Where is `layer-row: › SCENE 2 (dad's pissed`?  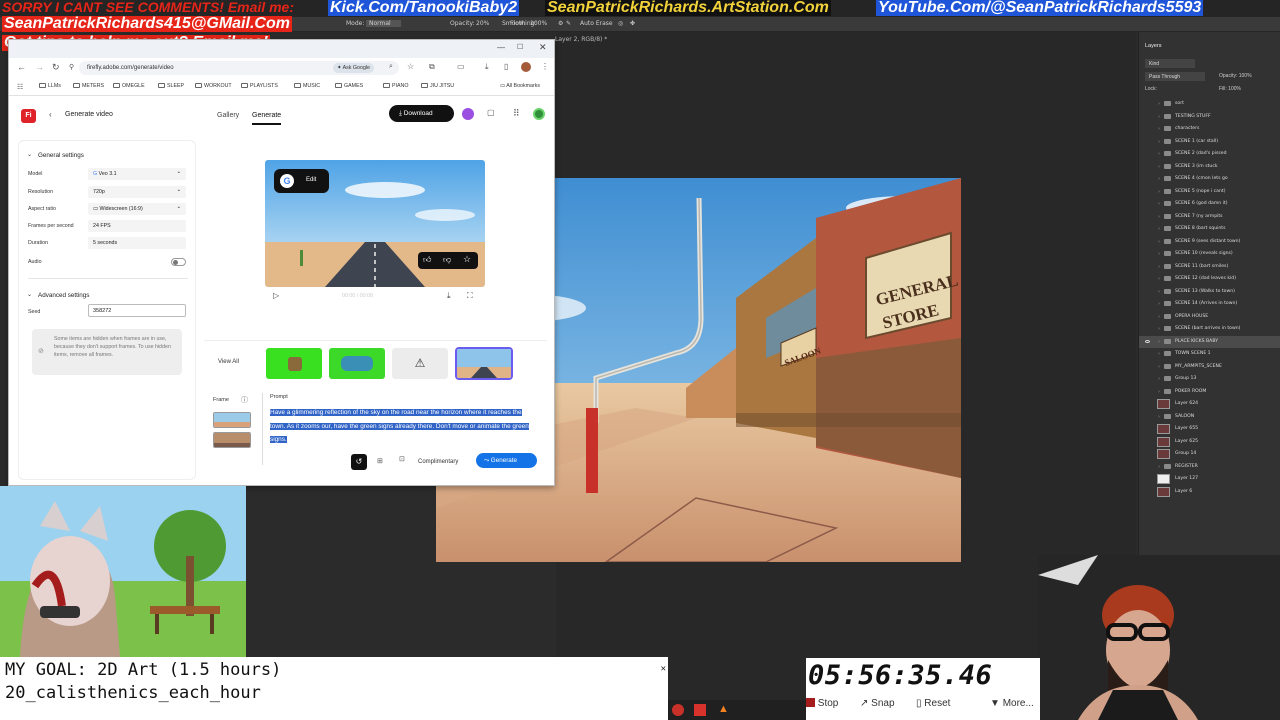 layer-row: › SCENE 2 (dad's pissed is located at coordinates (1209, 154).